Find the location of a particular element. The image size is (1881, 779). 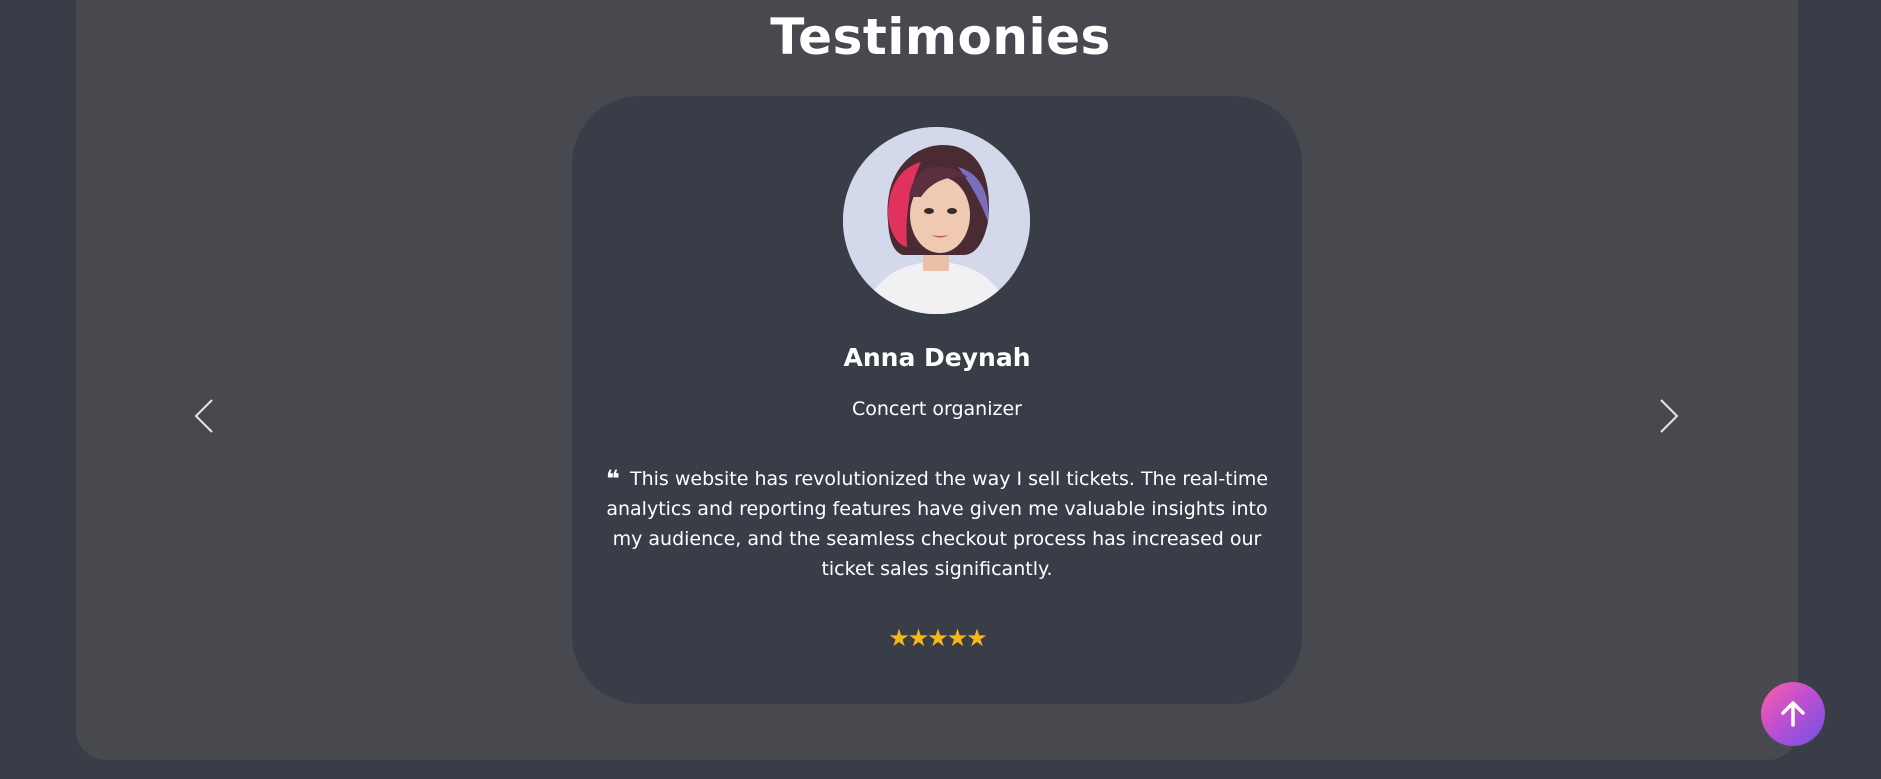

avatar-portrait is located at coordinates (936, 220).